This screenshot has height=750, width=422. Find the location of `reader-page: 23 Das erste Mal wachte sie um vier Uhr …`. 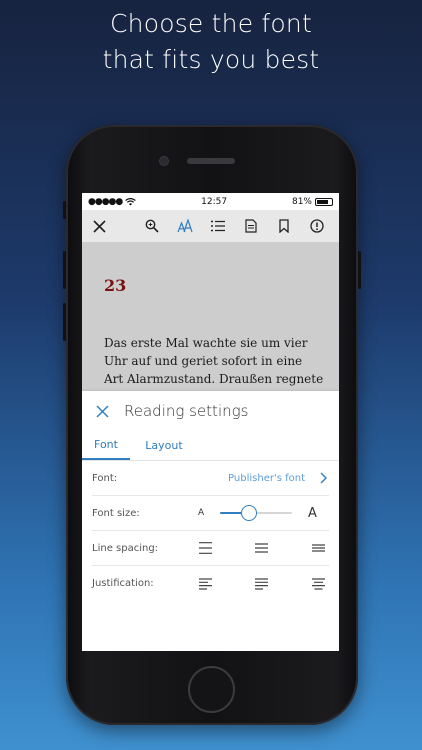

reader-page: 23 Das erste Mal wachte sie um vier Uhr … is located at coordinates (210, 317).